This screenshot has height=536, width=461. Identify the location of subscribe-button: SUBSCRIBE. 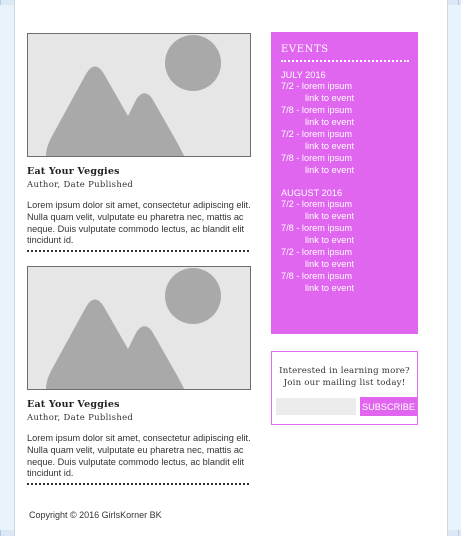
(388, 406).